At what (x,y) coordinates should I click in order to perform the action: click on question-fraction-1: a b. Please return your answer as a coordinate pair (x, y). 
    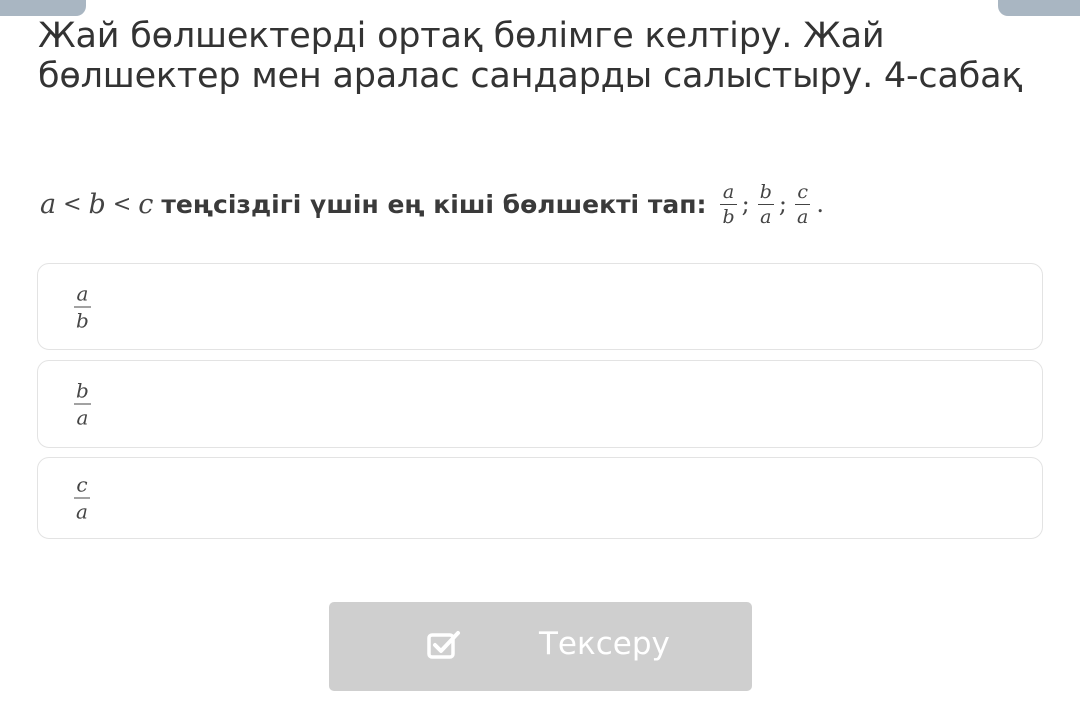
    Looking at the image, I should click on (728, 204).